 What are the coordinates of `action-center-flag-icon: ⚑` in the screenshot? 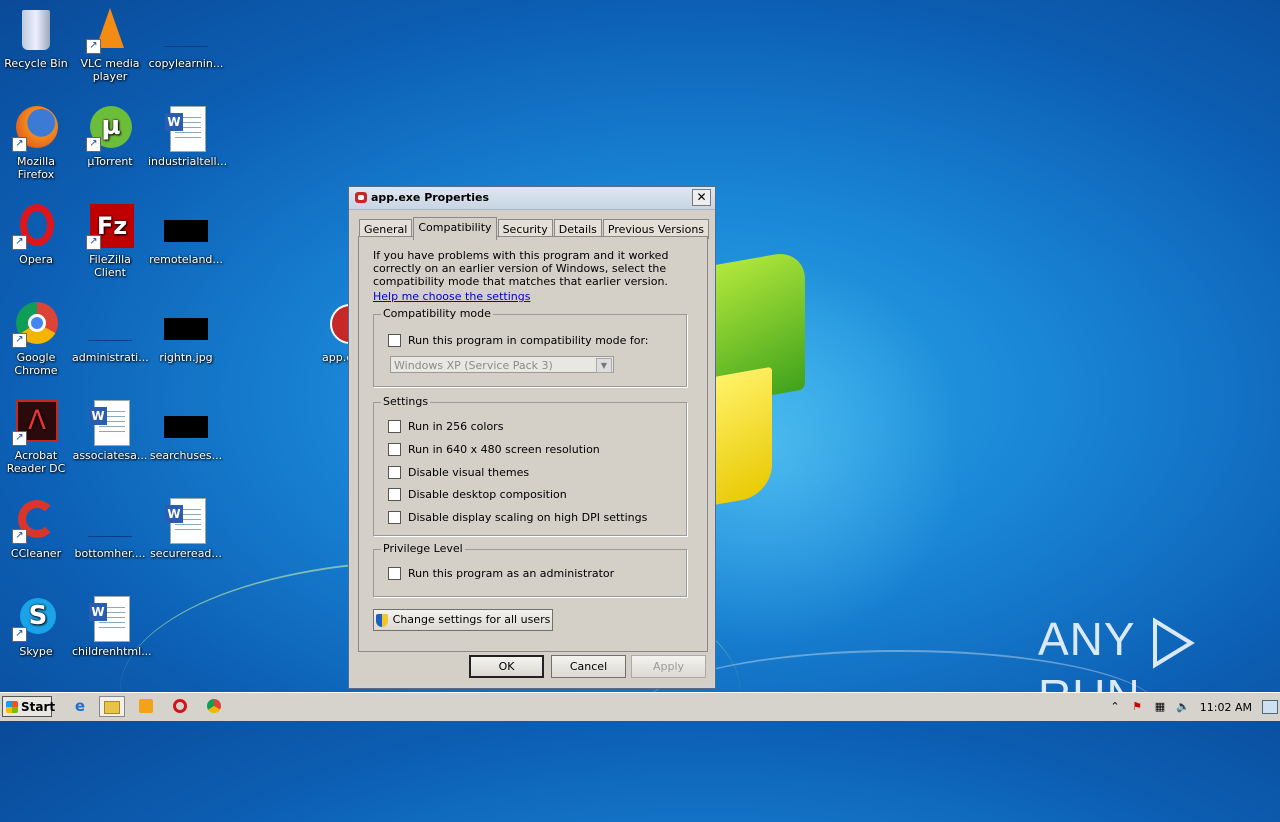 It's located at (1137, 707).